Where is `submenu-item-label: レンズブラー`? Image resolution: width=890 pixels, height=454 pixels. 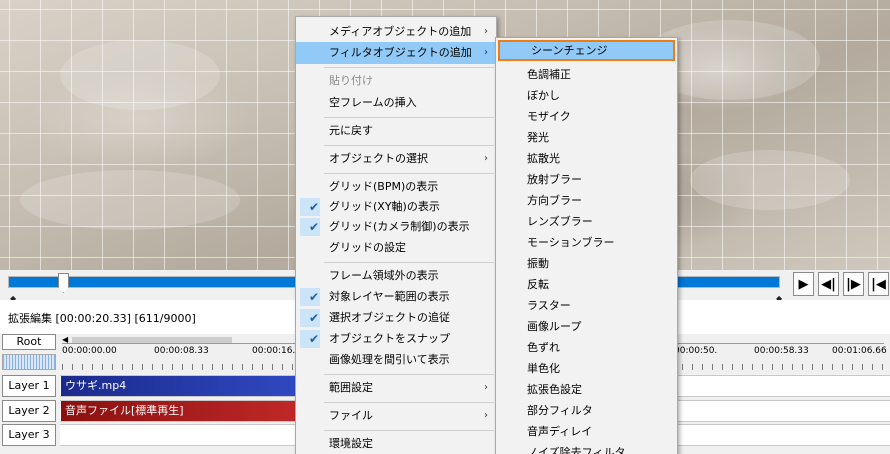
submenu-item-label: レンズブラー is located at coordinates (560, 221).